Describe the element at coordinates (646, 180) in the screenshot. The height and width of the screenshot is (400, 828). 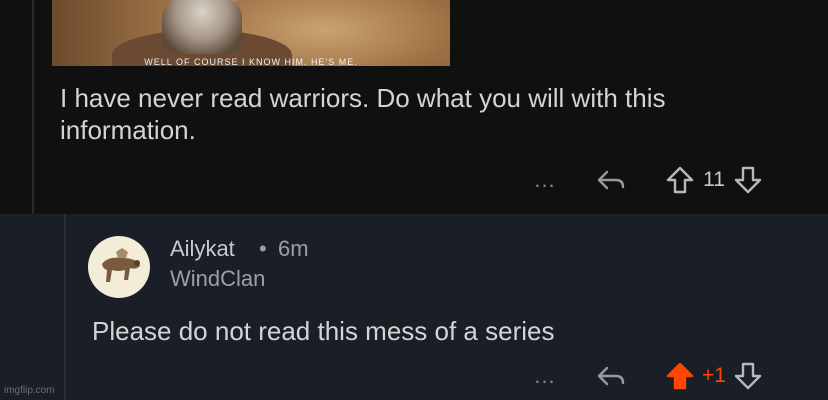
I see `parent-comment-actions: ... 11` at that location.